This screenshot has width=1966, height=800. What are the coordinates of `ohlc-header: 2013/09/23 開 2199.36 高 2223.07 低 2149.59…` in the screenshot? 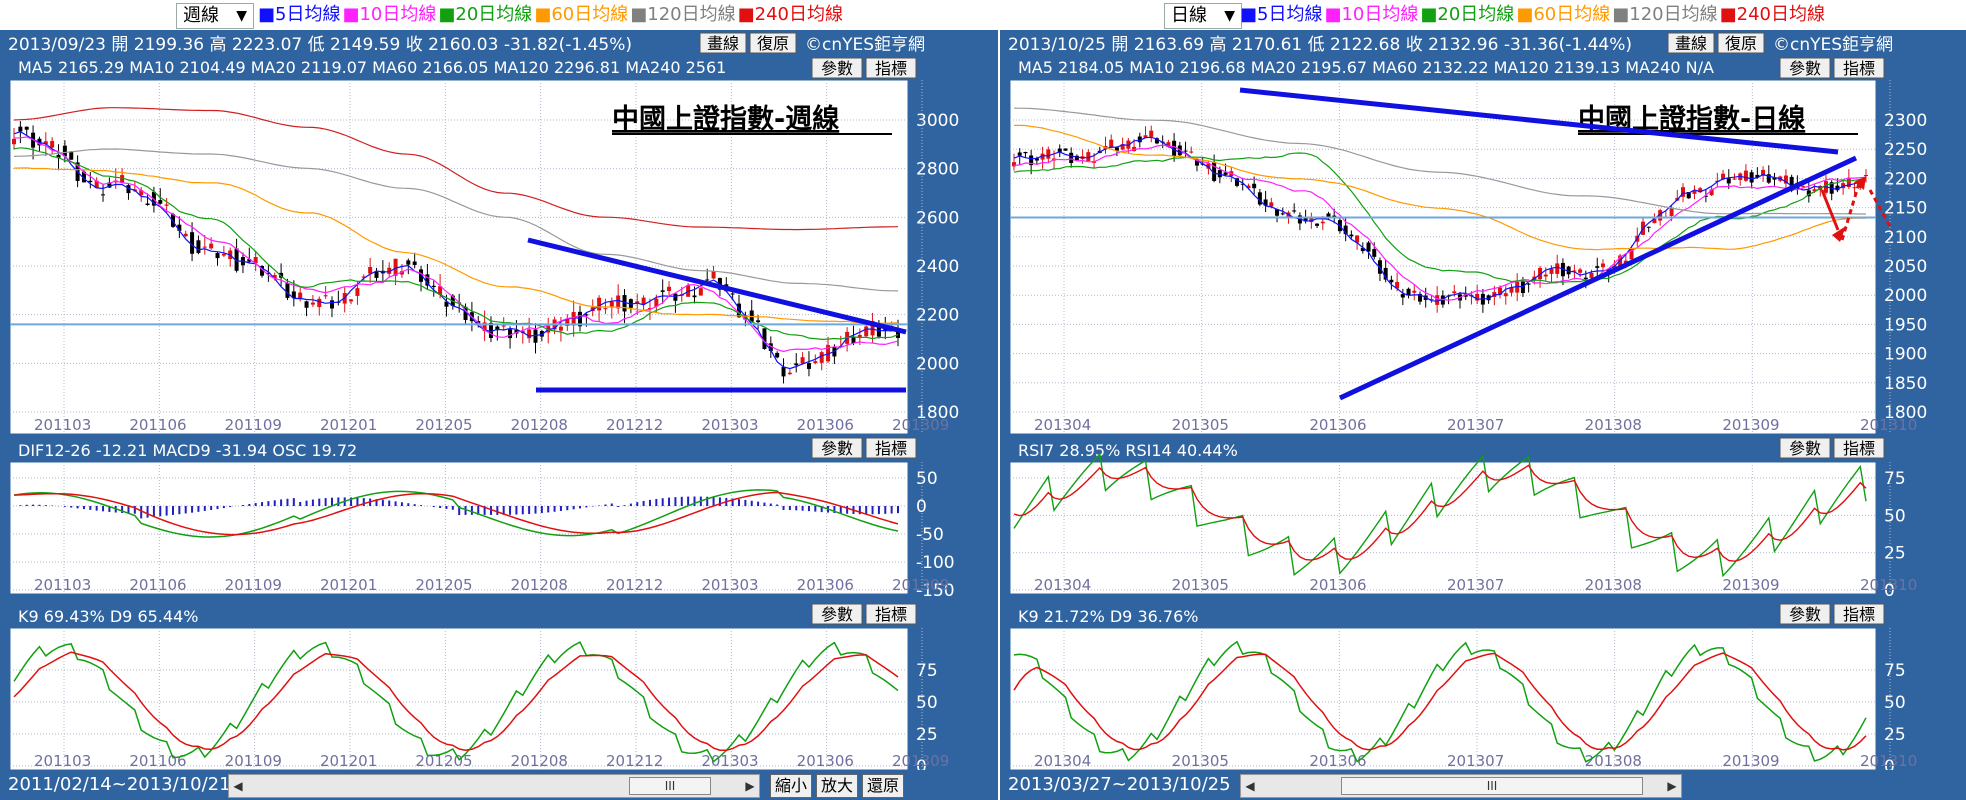 It's located at (320, 45).